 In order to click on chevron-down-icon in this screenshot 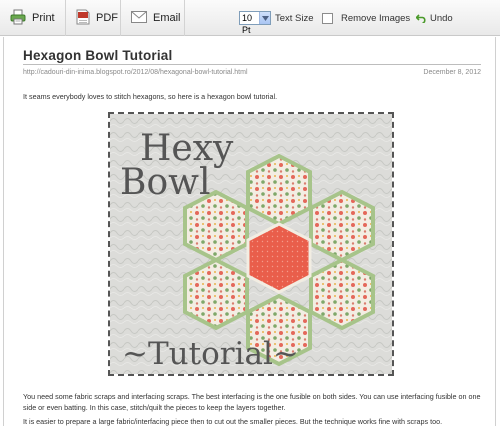, I will do `click(264, 18)`.